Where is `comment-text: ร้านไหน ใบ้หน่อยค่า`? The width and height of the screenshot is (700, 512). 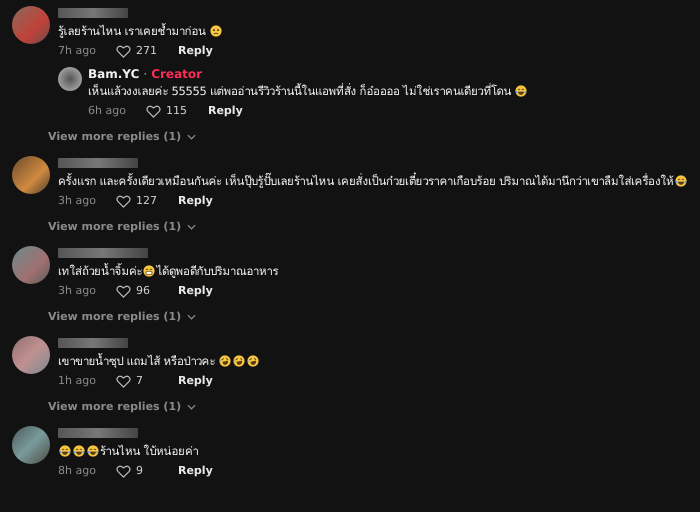
comment-text: ร้านไหน ใบ้หน่อยค่า is located at coordinates (149, 451).